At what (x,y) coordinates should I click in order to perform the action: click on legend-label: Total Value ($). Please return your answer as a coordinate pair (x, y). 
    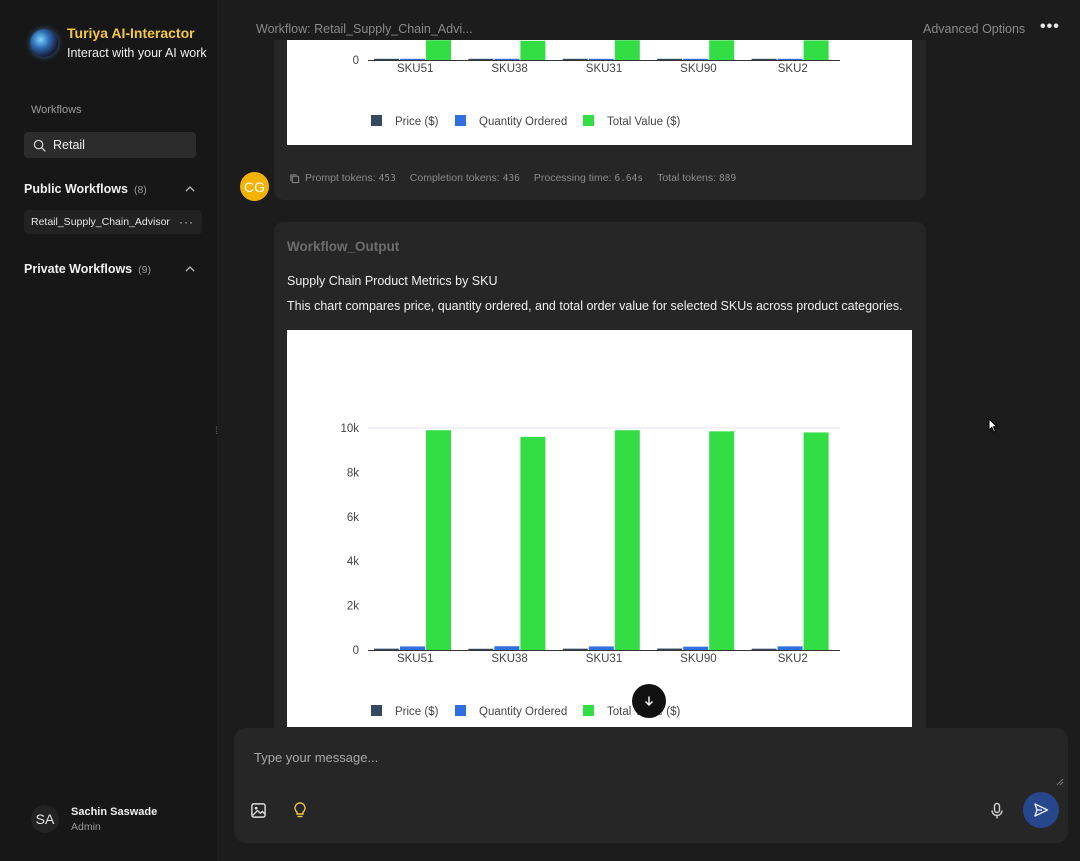
    Looking at the image, I should click on (643, 122).